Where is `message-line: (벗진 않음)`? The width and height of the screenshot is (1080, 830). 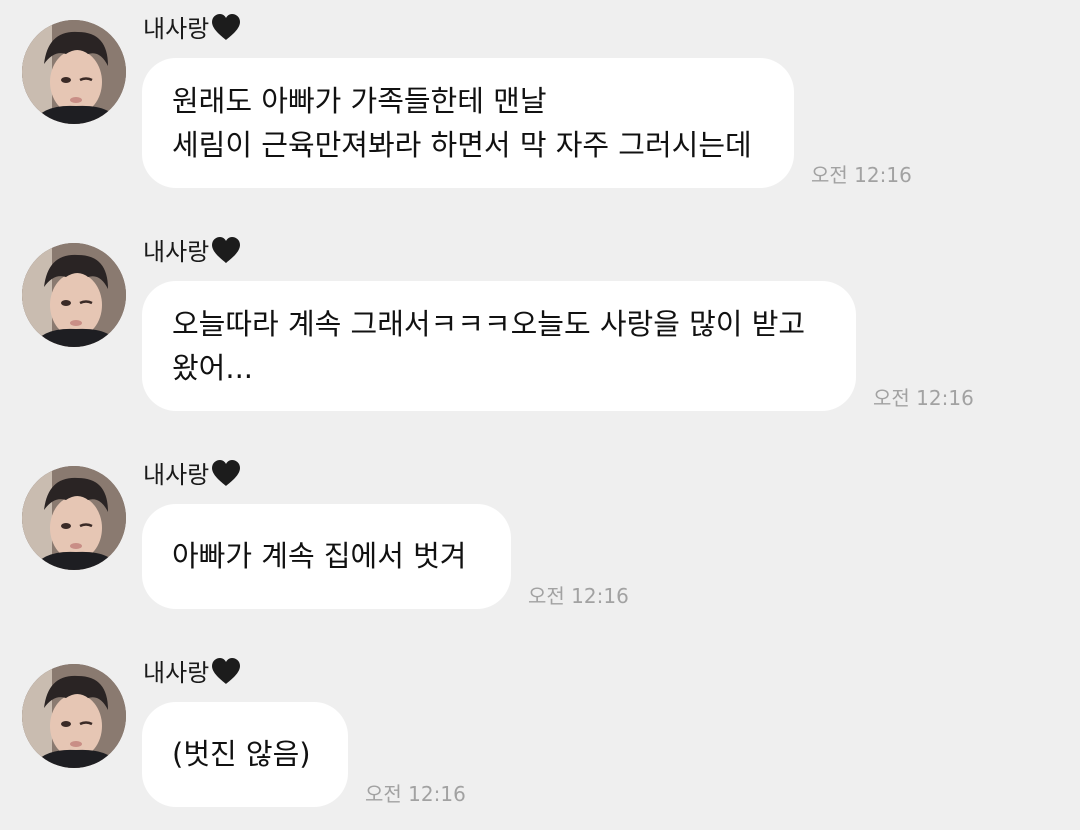 message-line: (벗진 않음) is located at coordinates (241, 754).